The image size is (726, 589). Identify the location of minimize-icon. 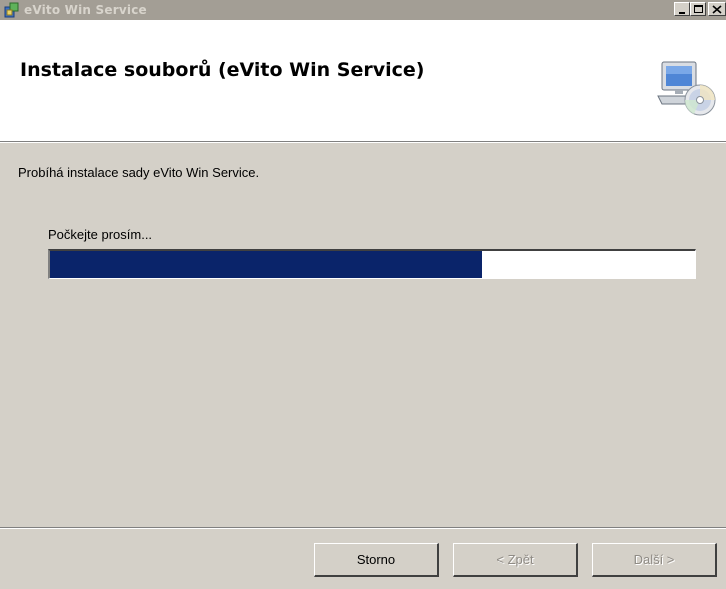
(682, 13).